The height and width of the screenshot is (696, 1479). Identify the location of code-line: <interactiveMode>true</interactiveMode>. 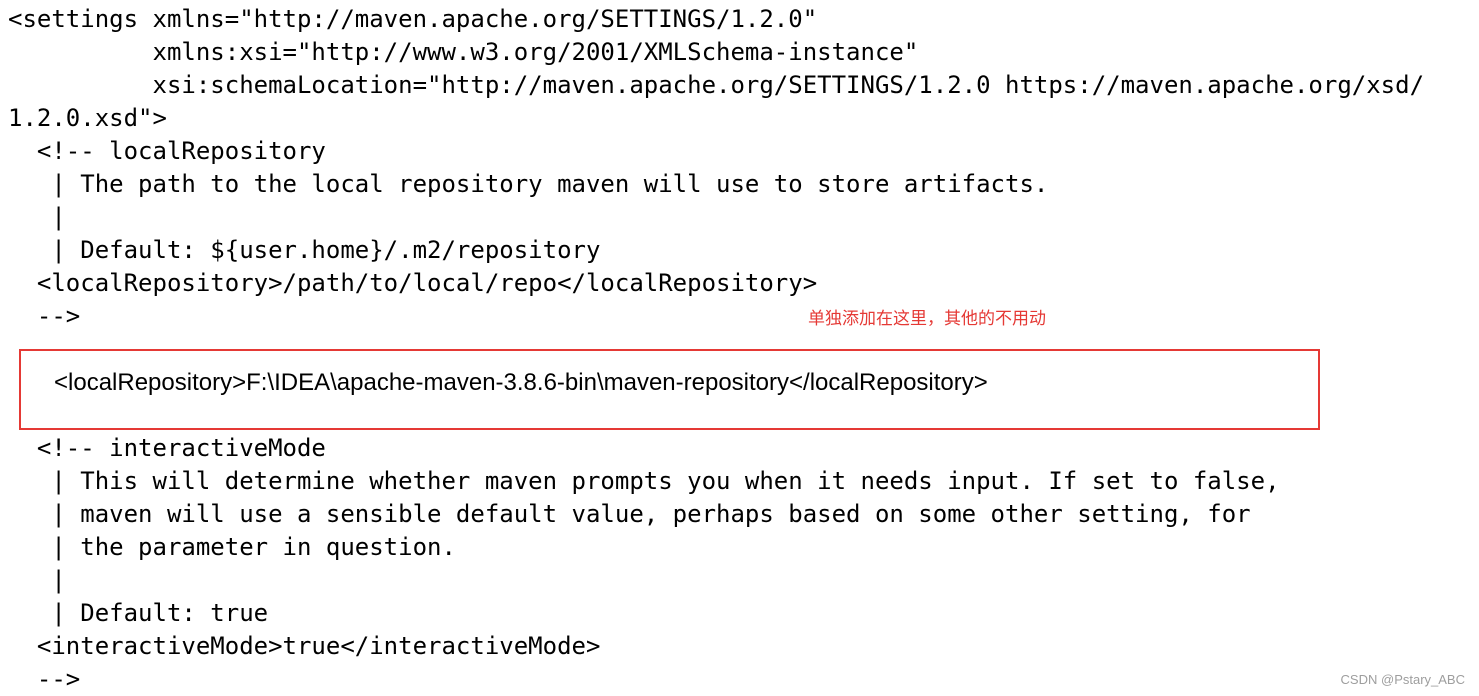
(304, 646).